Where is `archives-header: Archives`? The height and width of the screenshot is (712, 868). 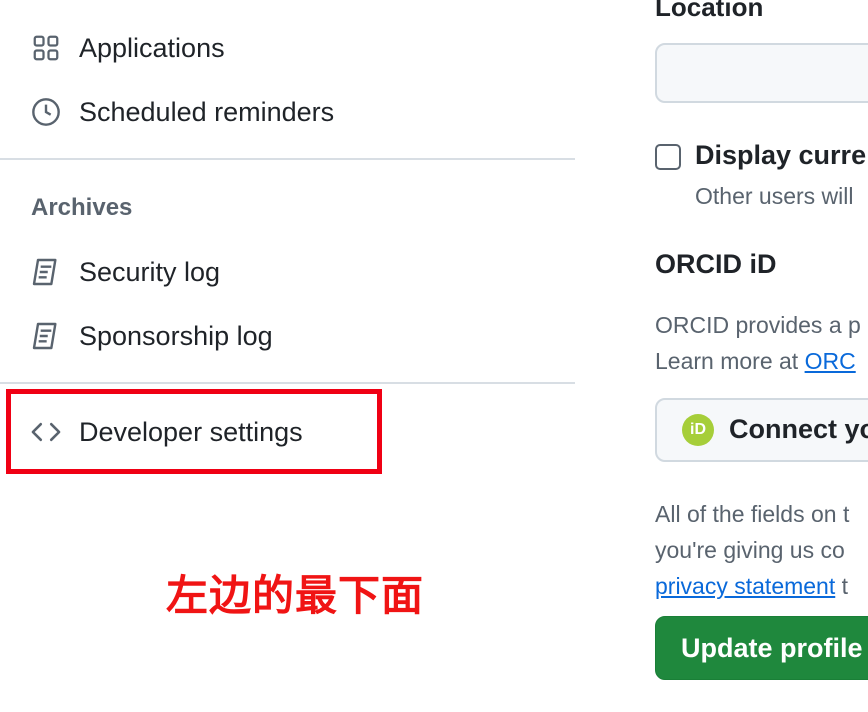
archives-header: Archives is located at coordinates (82, 207).